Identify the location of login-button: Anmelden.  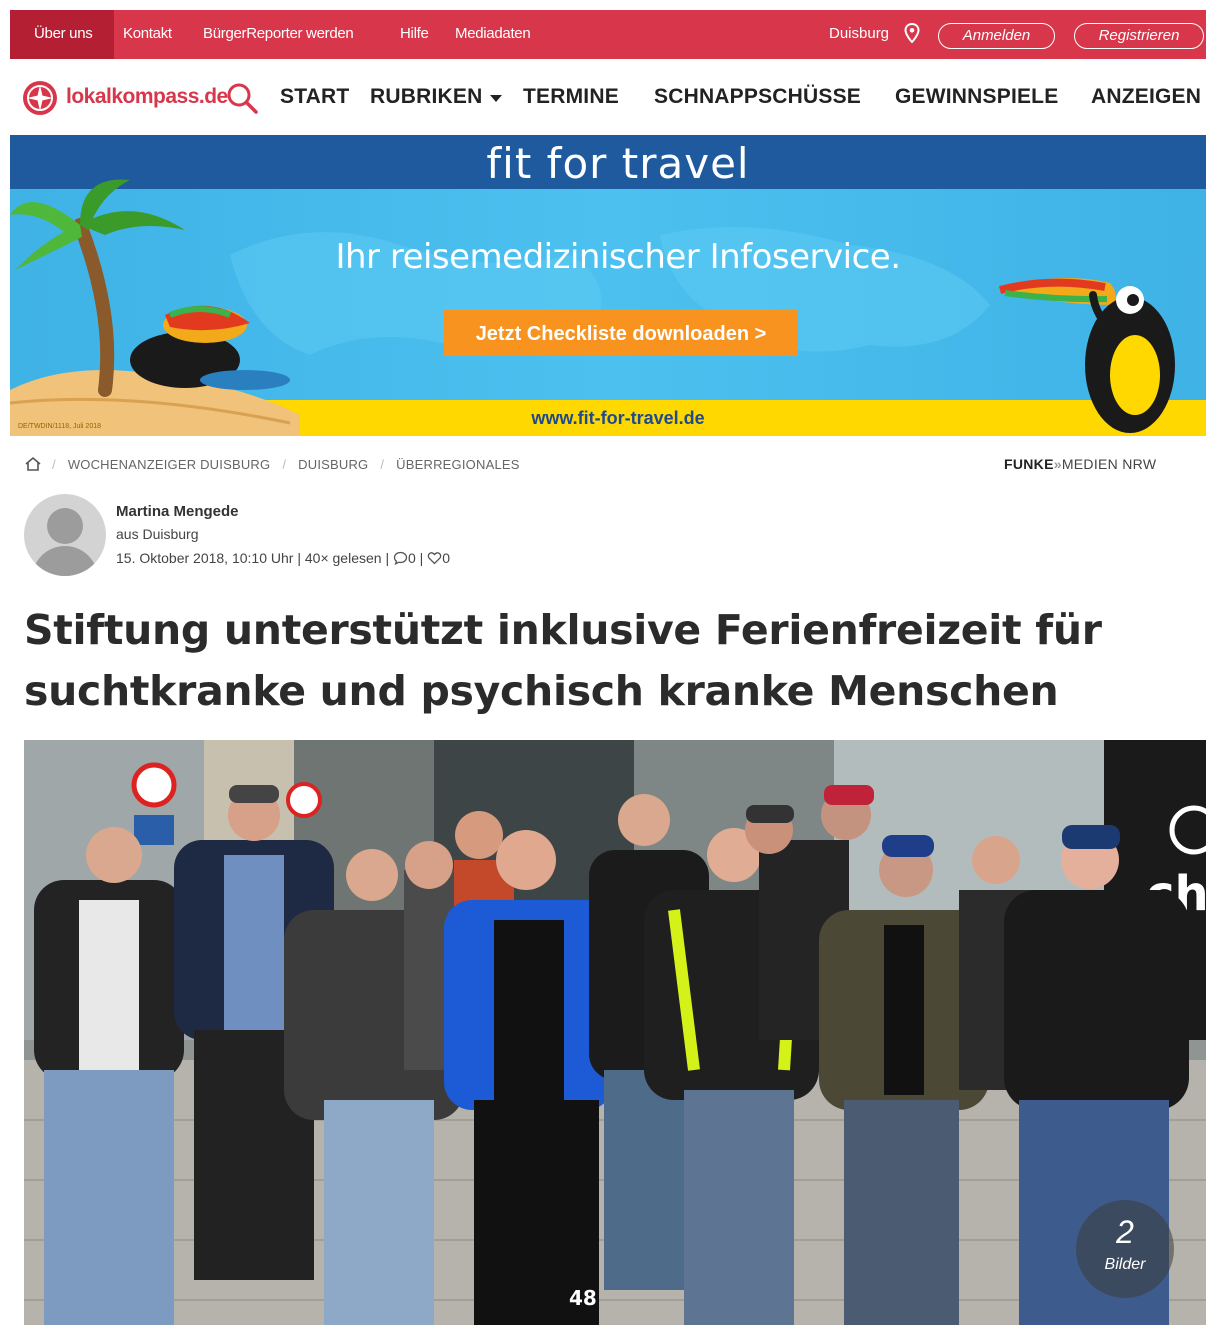
(996, 36).